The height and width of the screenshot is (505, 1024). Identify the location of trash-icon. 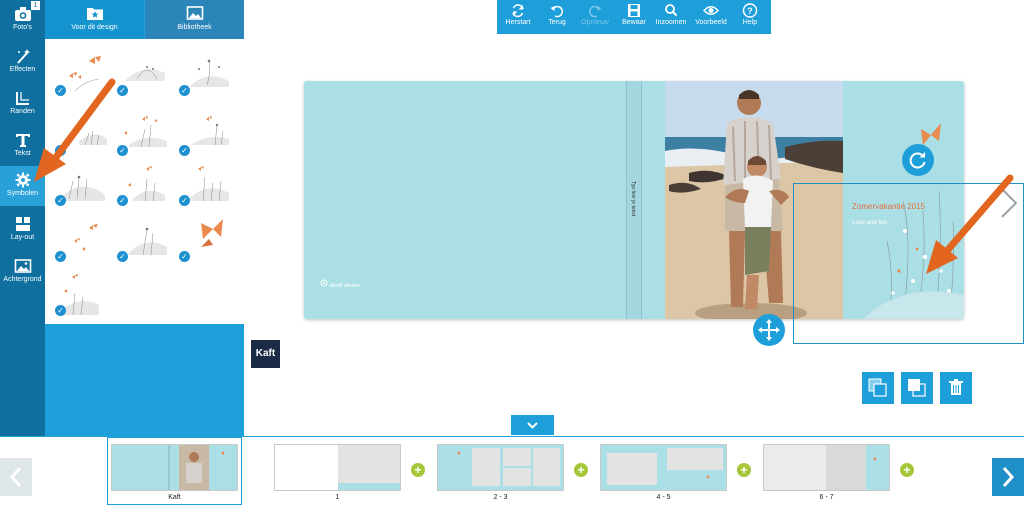
(956, 387).